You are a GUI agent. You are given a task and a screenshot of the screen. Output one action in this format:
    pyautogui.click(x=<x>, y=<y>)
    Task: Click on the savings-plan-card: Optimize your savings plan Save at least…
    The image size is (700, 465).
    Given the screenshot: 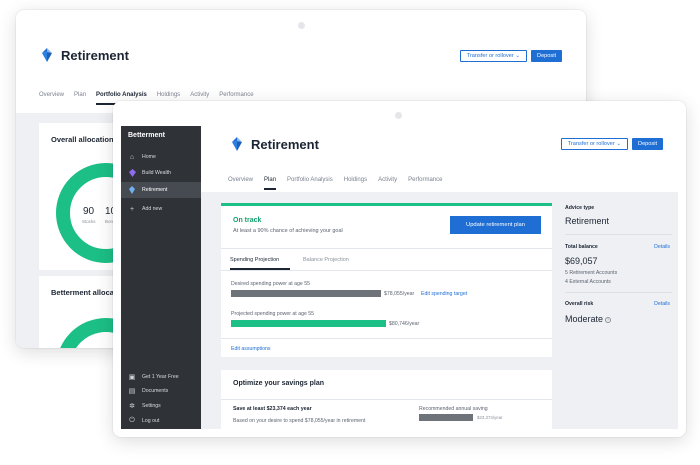 What is the action you would take?
    pyautogui.click(x=386, y=399)
    